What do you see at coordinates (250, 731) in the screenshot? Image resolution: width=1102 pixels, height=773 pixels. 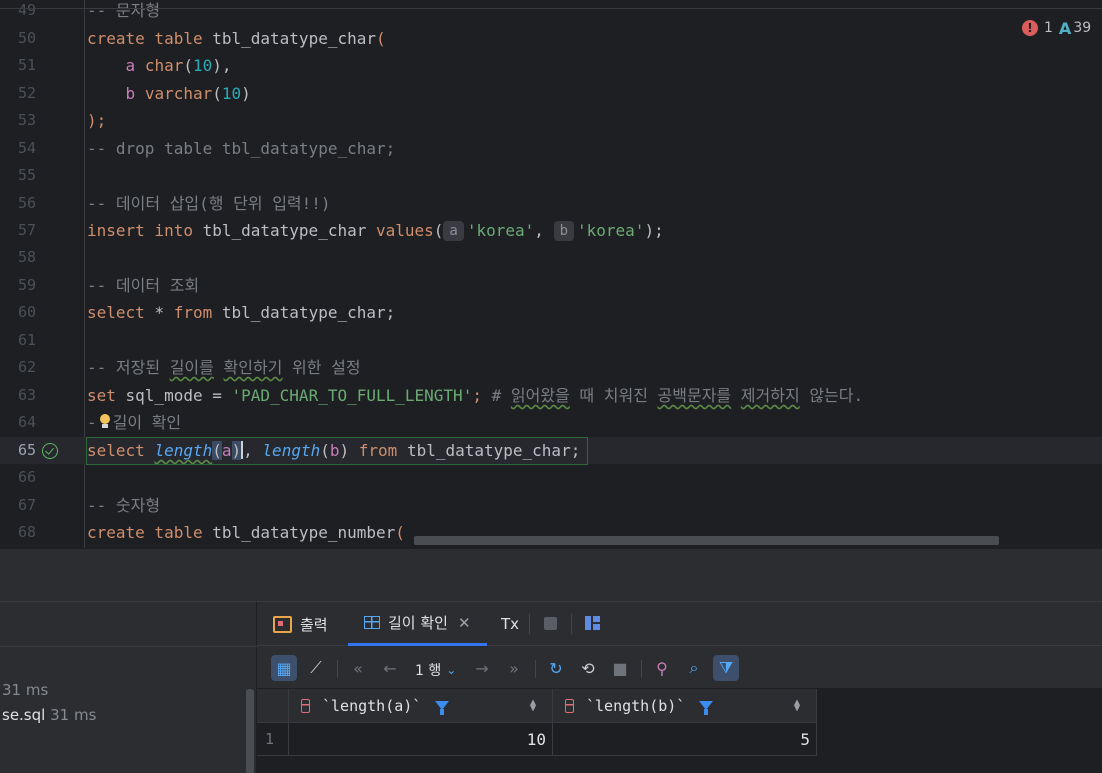 I see `vertical-scrollbar` at bounding box center [250, 731].